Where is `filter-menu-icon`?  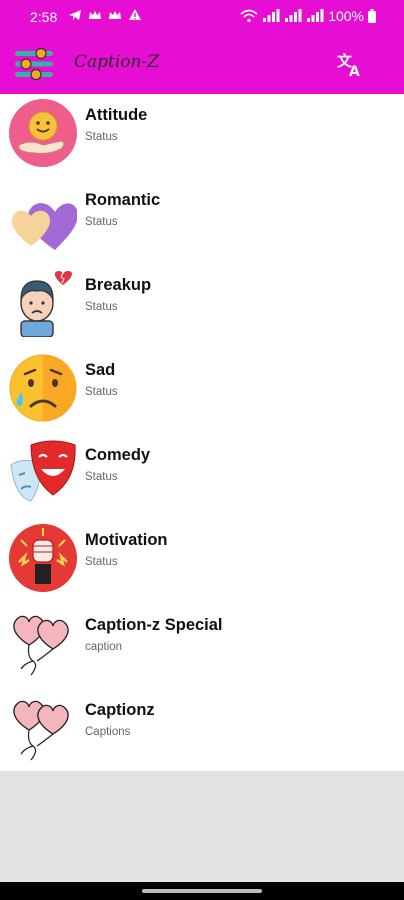 filter-menu-icon is located at coordinates (35, 64).